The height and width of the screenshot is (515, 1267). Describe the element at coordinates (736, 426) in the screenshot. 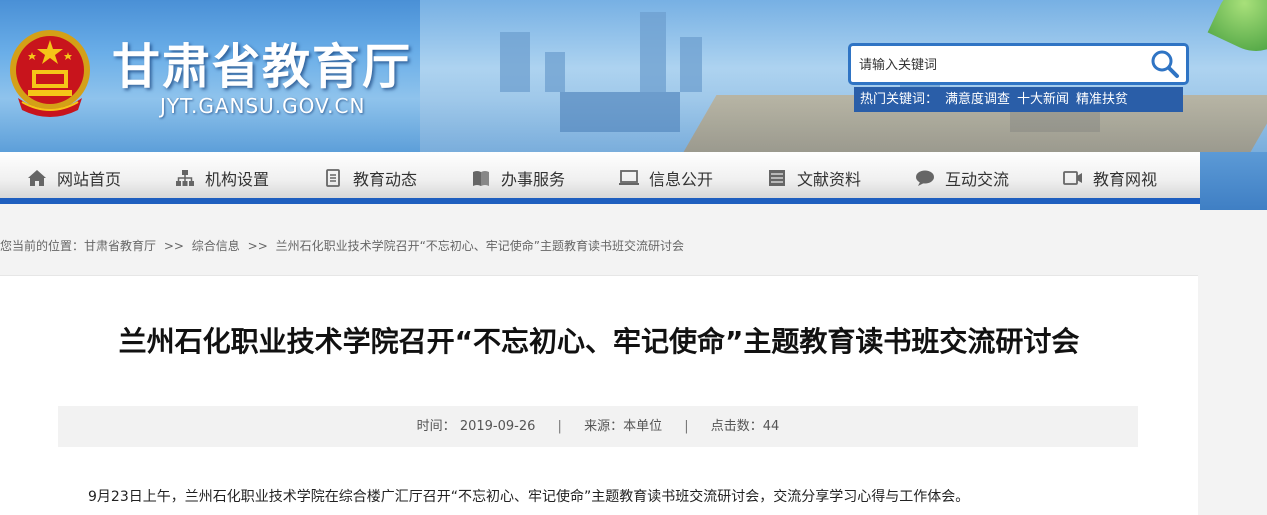

I see `views-label: 点击数：` at that location.